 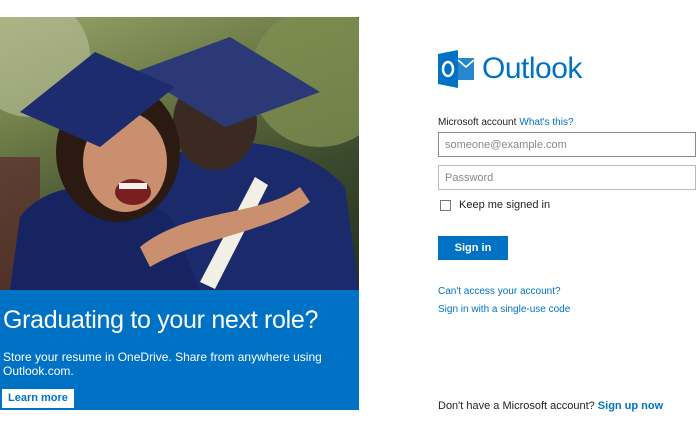 I want to click on promo-headline: Graduating to your next role?, so click(x=161, y=320).